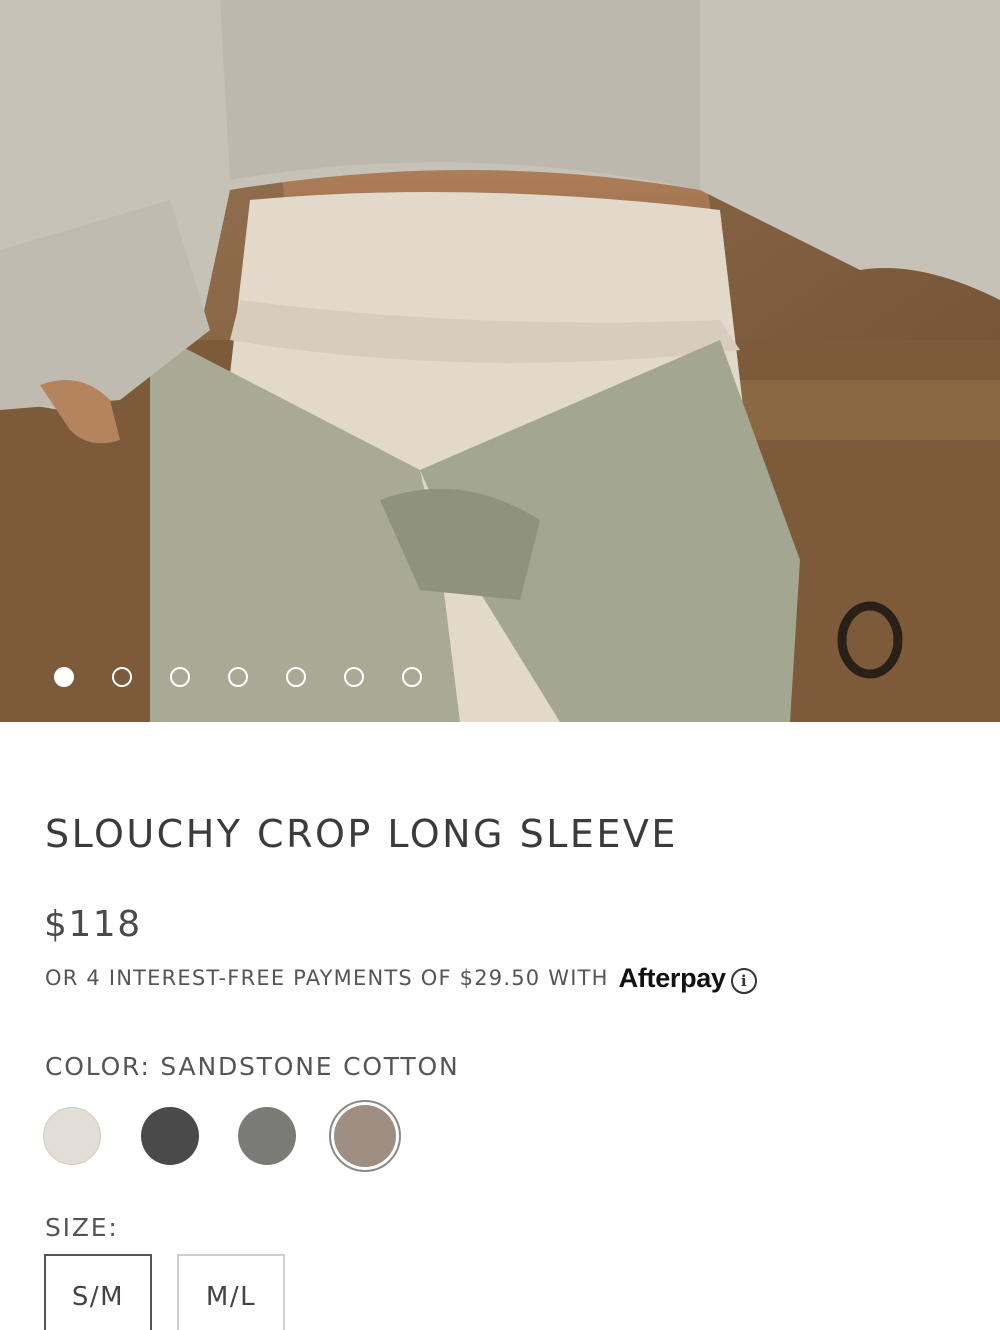 The height and width of the screenshot is (1330, 1000). I want to click on size-label: SIZE:, so click(82, 1227).